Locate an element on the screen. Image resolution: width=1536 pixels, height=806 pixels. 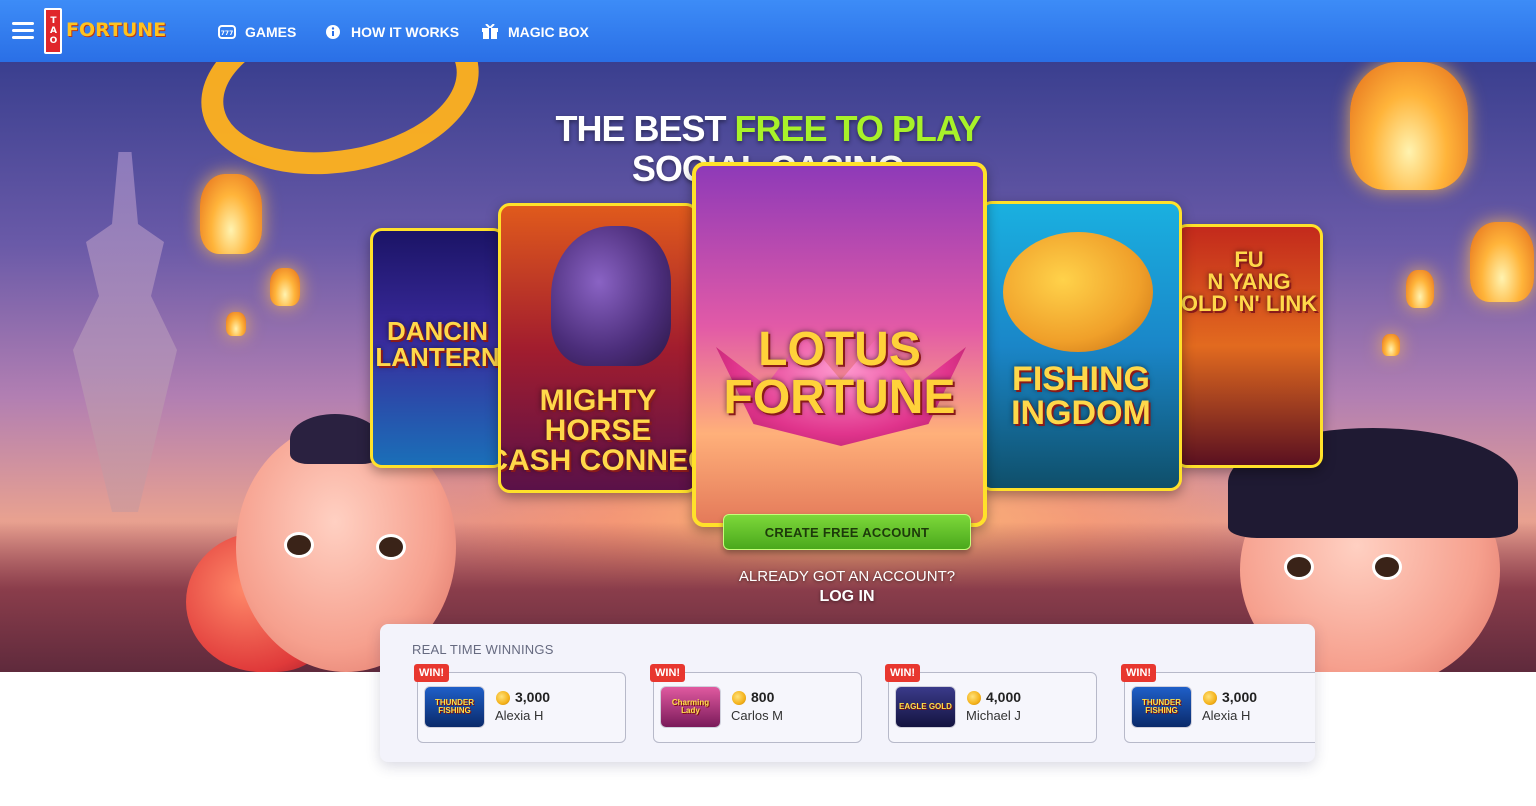
game-card-mighty-horse: MIGHTY HORSE CASH CONNEC is located at coordinates (598, 348).